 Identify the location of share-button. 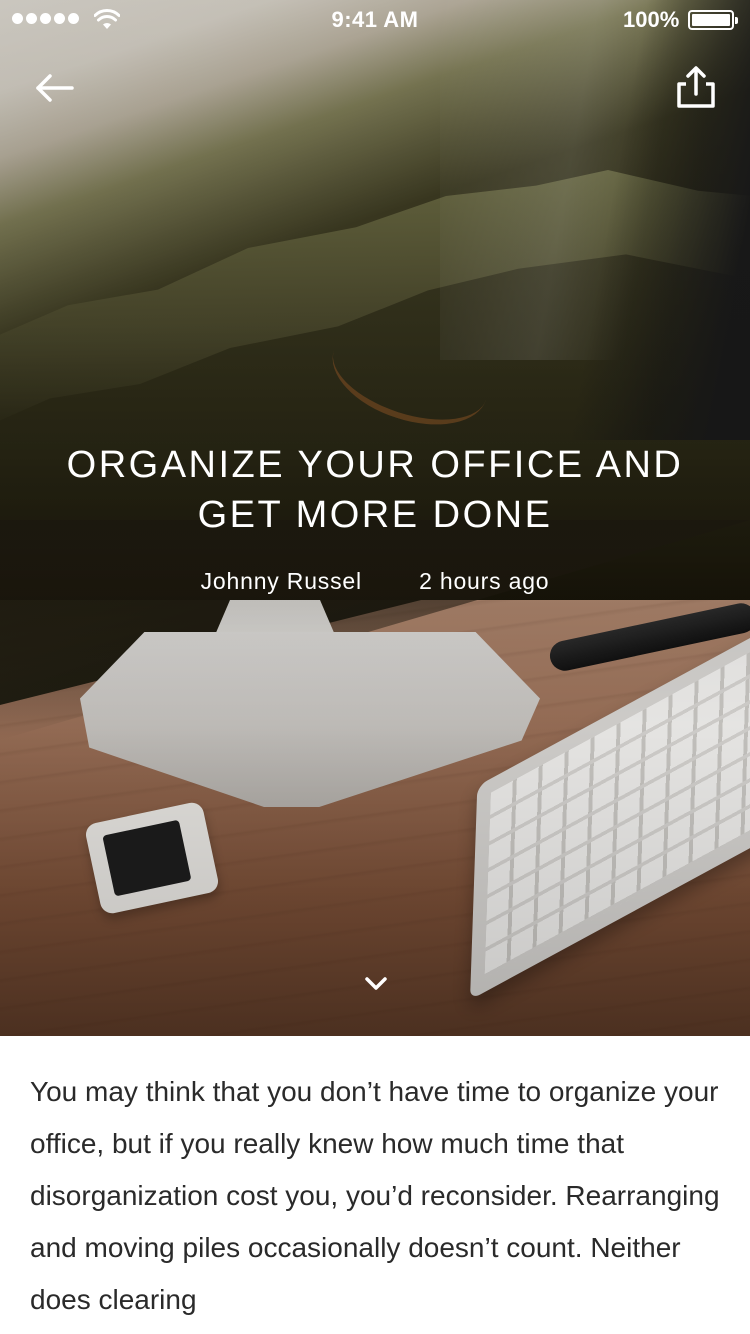
(696, 88).